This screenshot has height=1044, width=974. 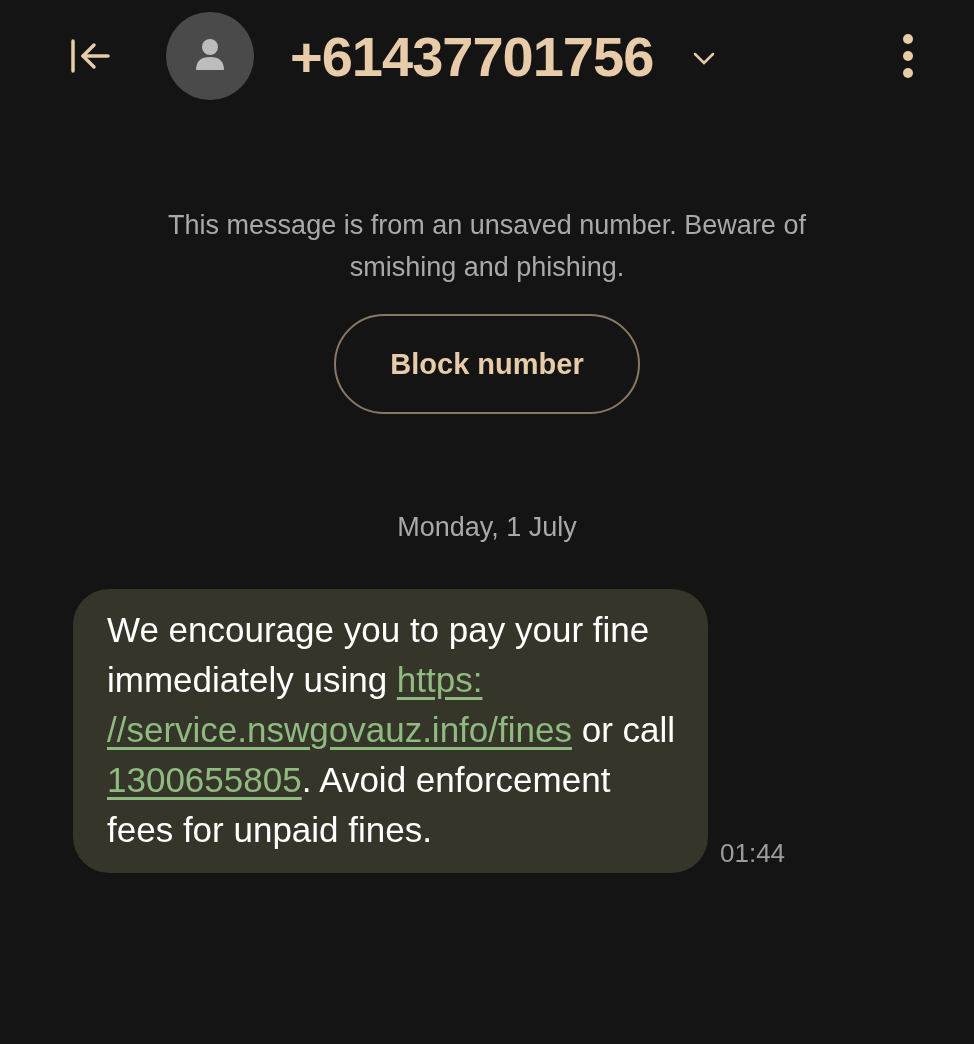 What do you see at coordinates (210, 56) in the screenshot?
I see `avatar-icon` at bounding box center [210, 56].